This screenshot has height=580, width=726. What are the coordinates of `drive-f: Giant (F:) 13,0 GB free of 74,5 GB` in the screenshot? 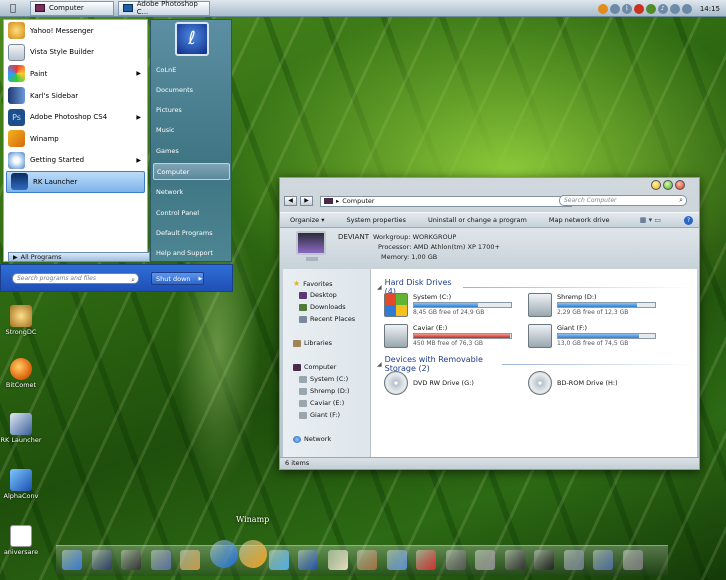 It's located at (595, 337).